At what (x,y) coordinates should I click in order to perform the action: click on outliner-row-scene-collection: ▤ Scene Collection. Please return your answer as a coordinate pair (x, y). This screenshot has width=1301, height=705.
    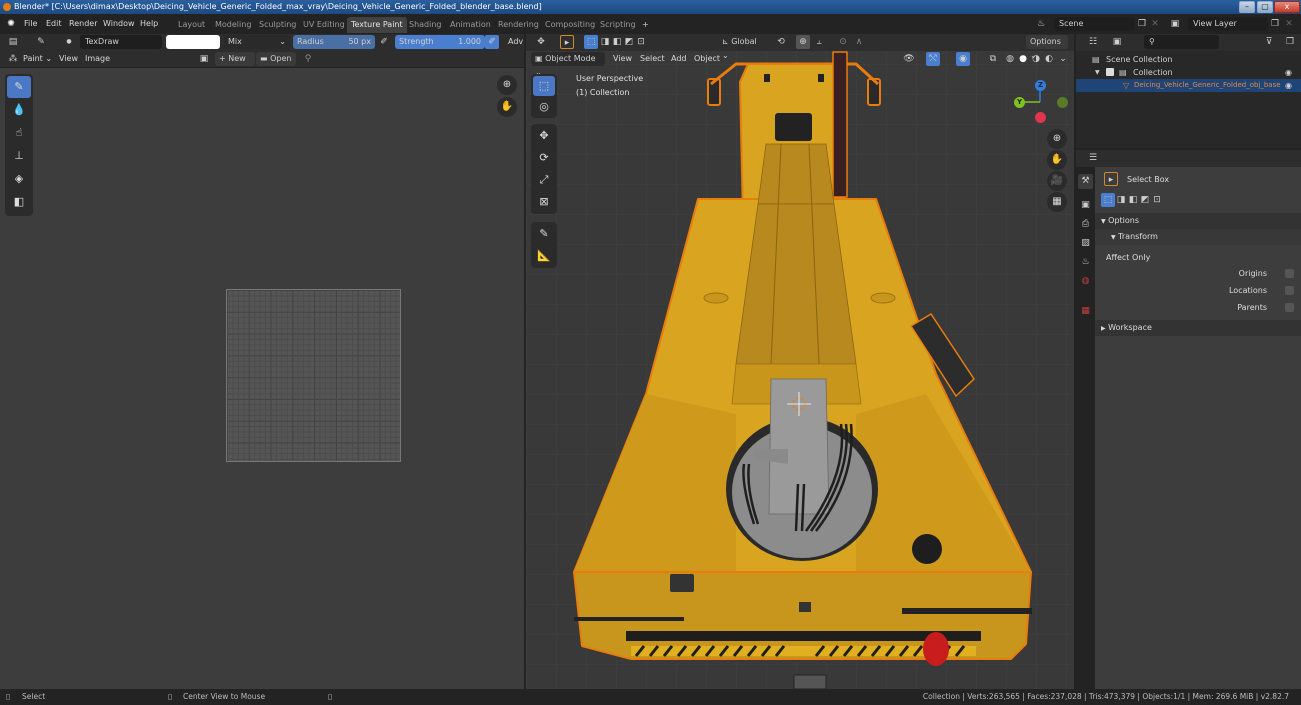
    Looking at the image, I should click on (1188, 59).